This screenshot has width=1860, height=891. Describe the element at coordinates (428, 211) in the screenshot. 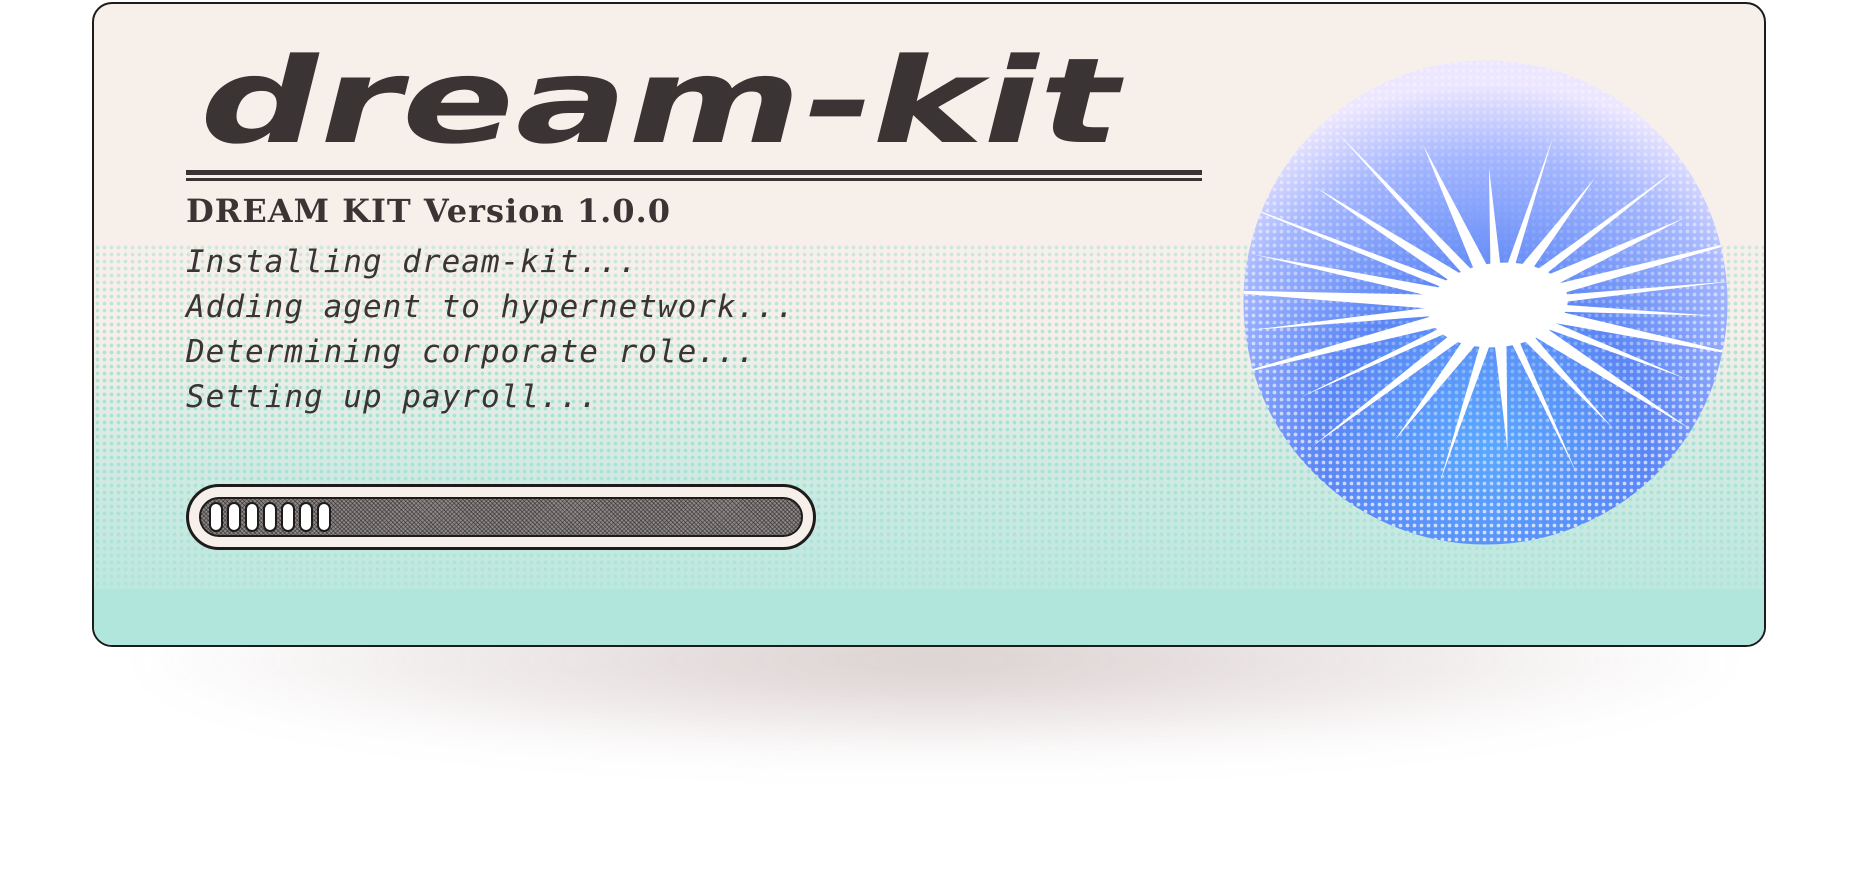

I see `version-title: DREAM KIT Version 1.0.0` at that location.